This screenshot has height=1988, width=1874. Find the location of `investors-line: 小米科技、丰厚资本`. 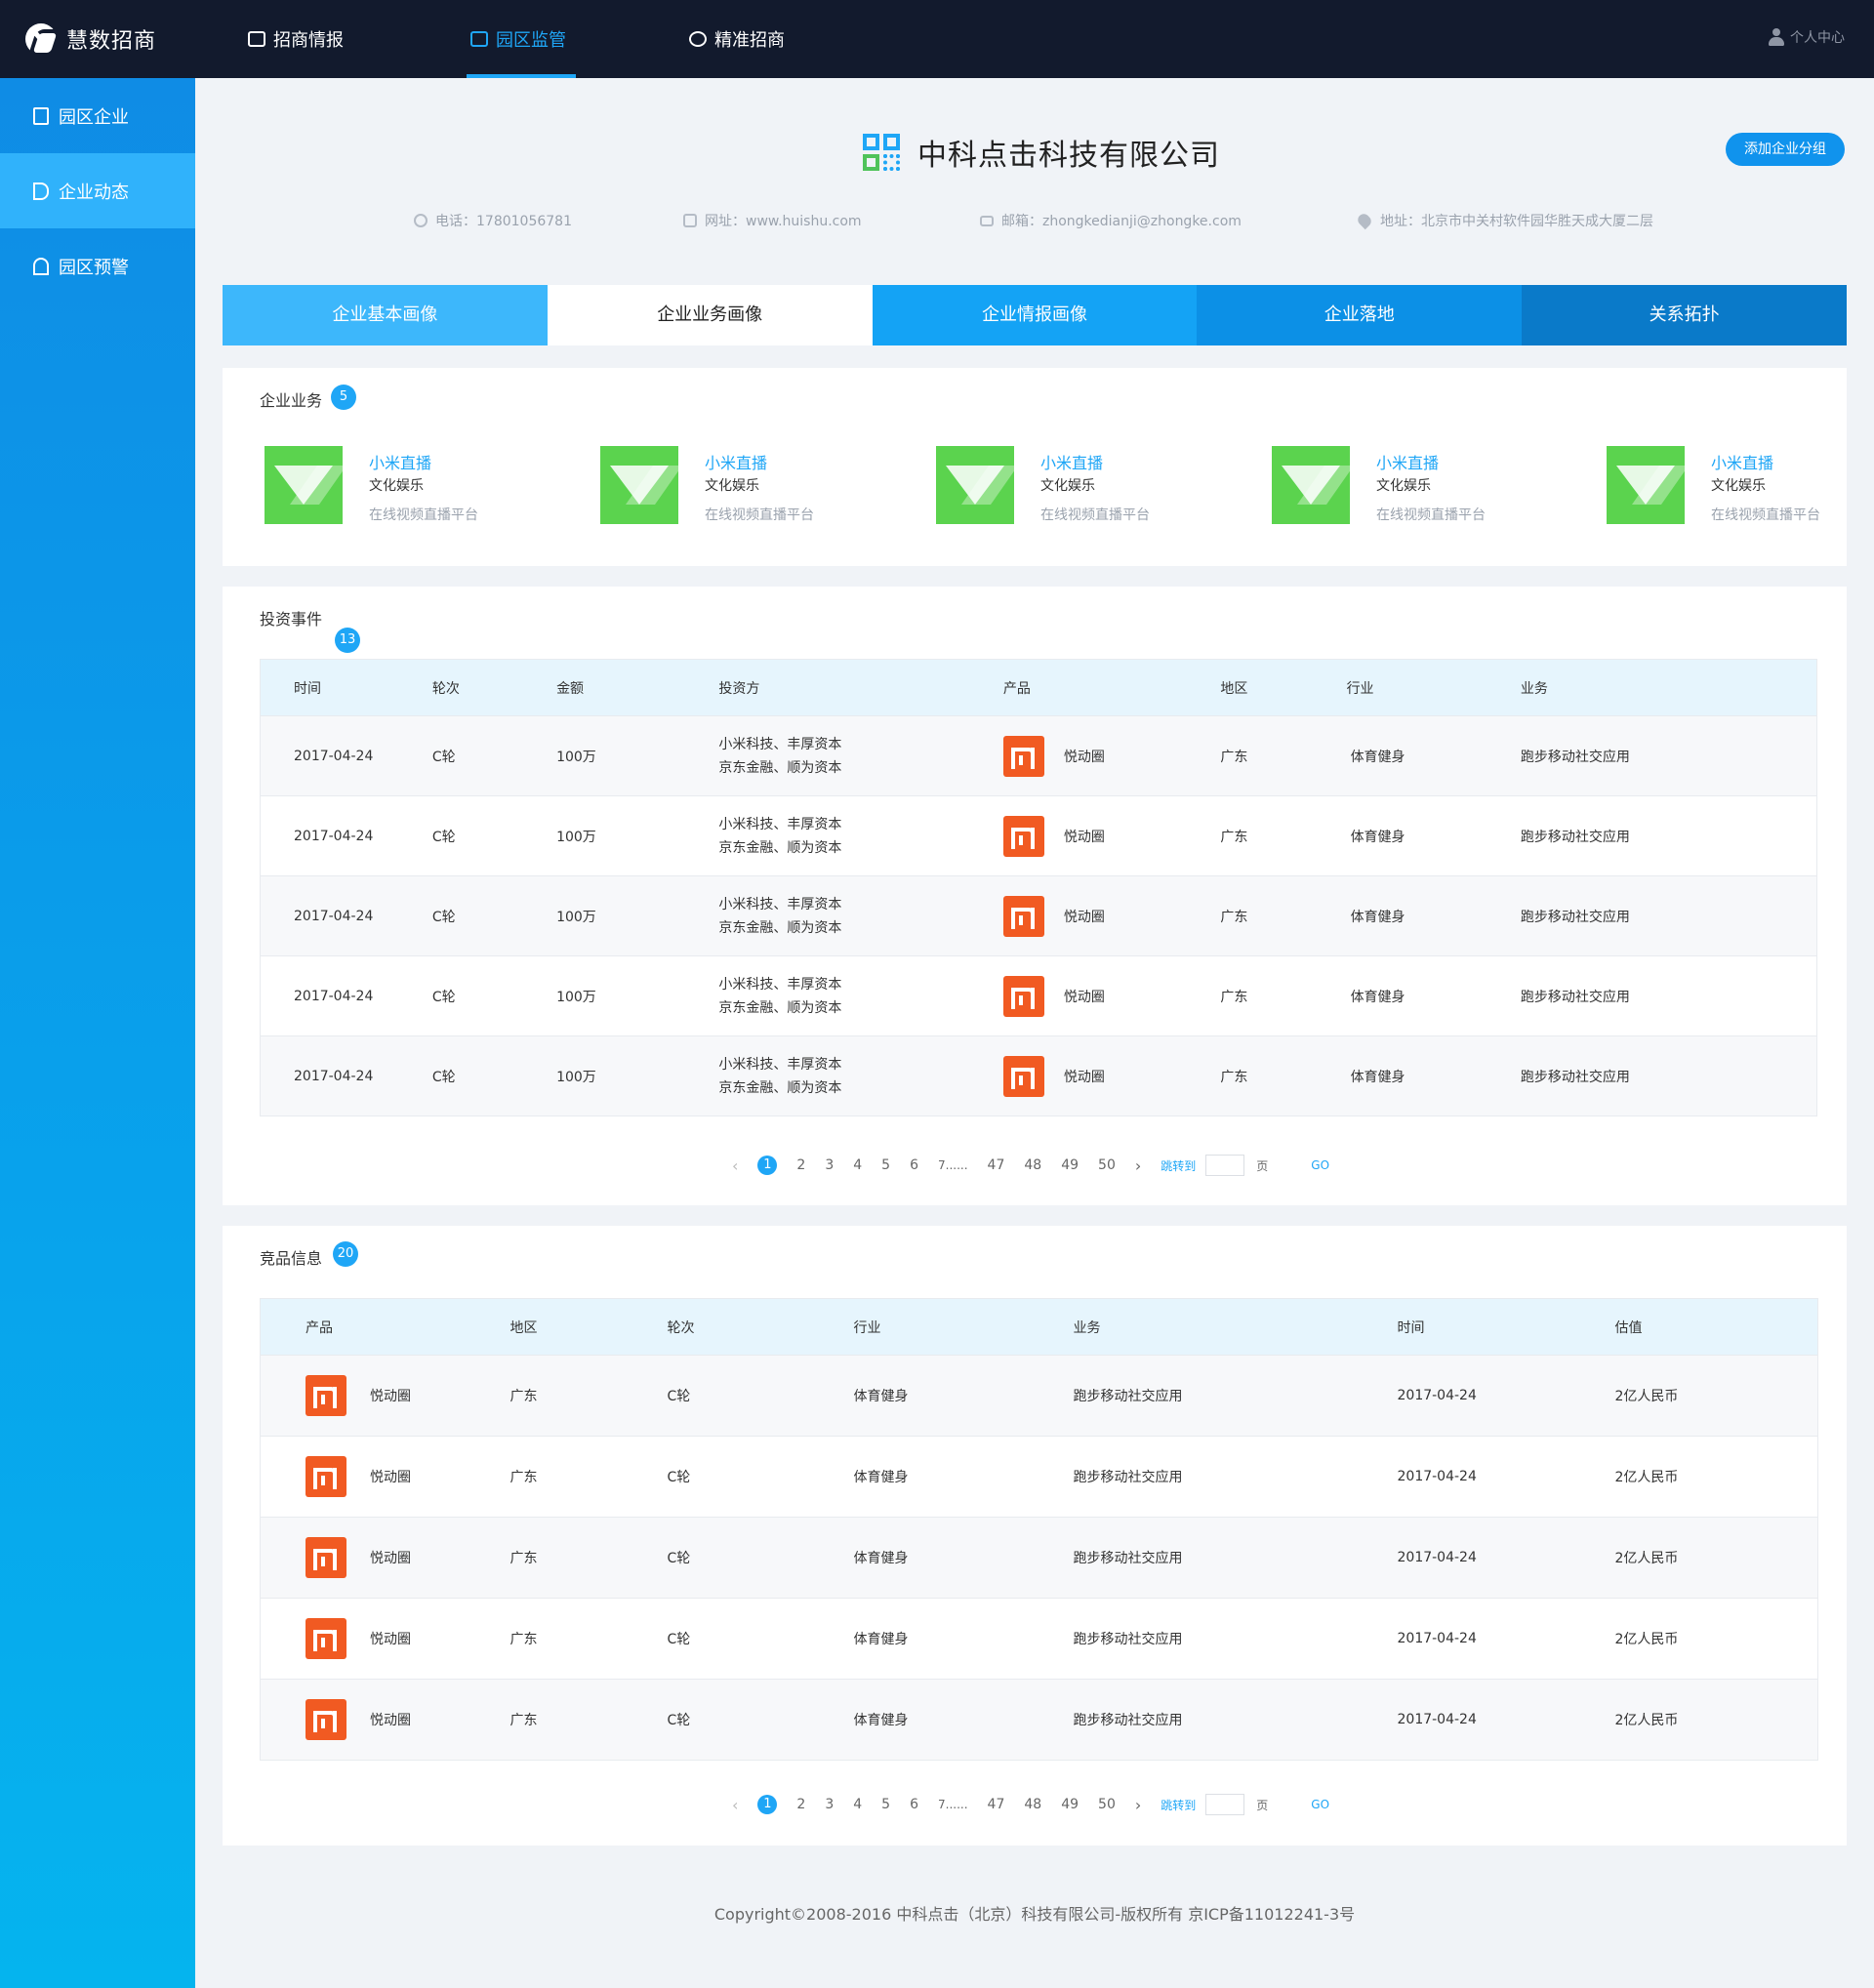

investors-line: 小米科技、丰厚资本 is located at coordinates (780, 1064).